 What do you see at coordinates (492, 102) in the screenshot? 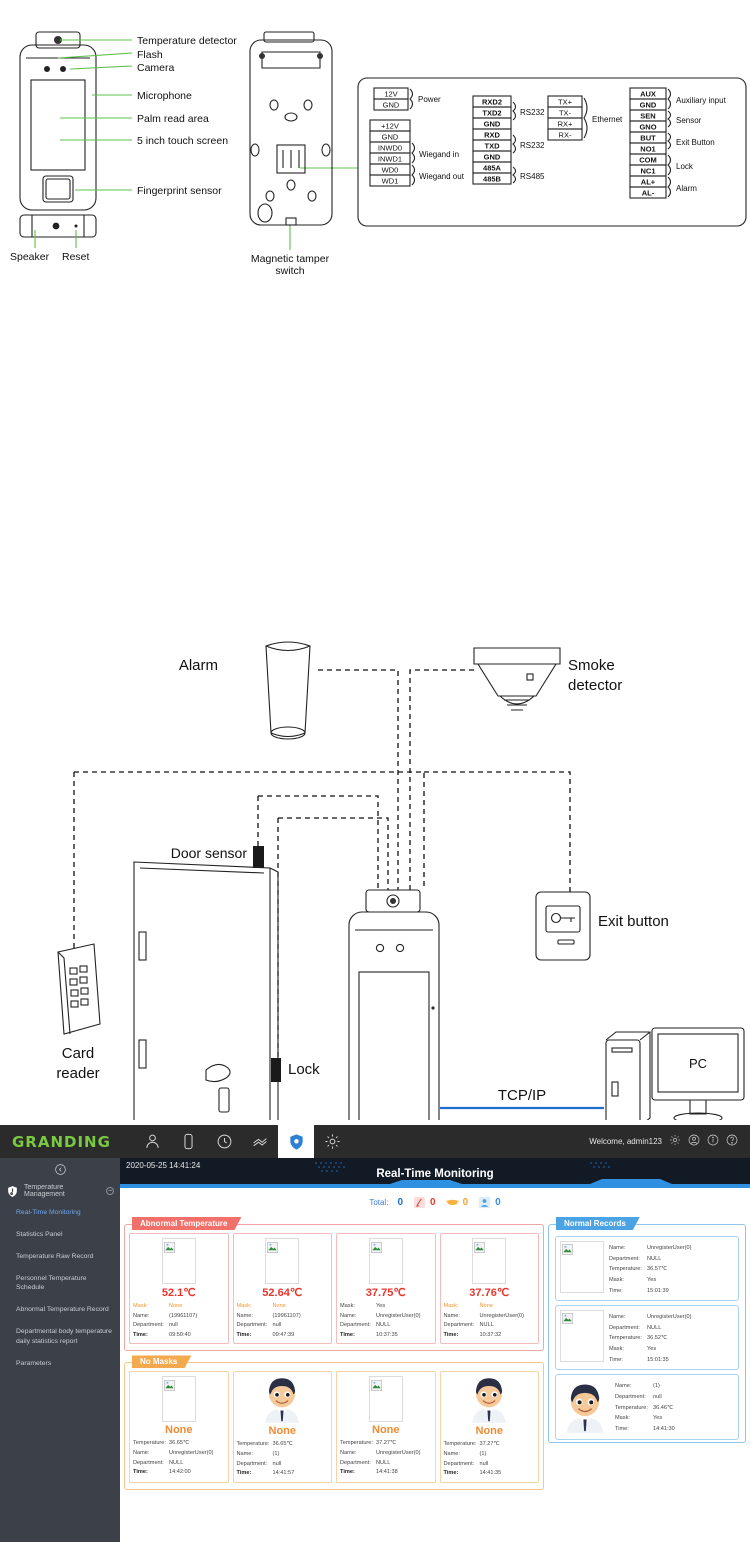
I see `pin-rxd2: RXD2` at bounding box center [492, 102].